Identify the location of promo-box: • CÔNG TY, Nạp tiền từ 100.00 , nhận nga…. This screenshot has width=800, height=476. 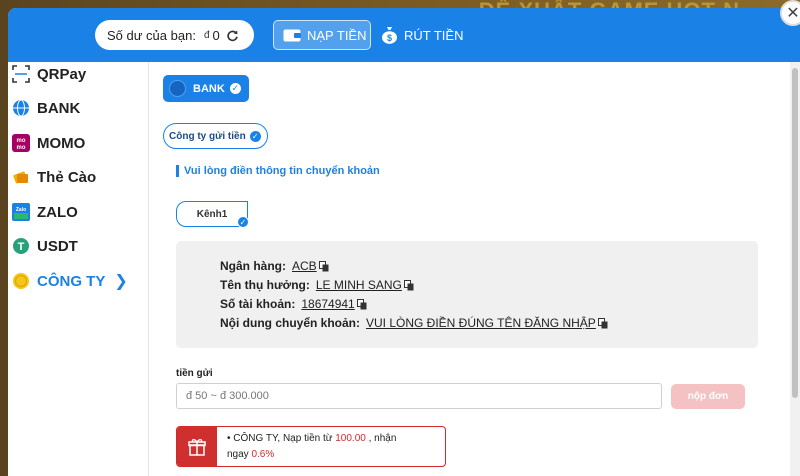
(311, 446).